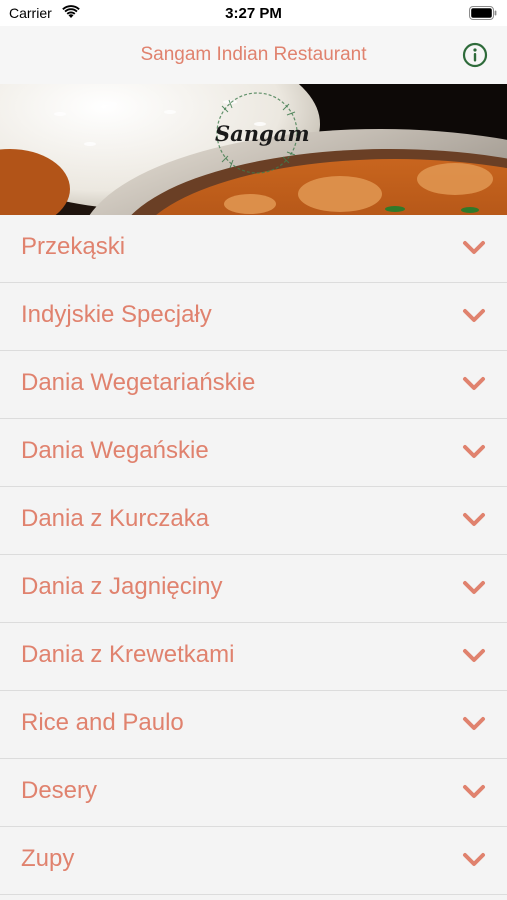  I want to click on hero-banner: Sangam, so click(253, 149).